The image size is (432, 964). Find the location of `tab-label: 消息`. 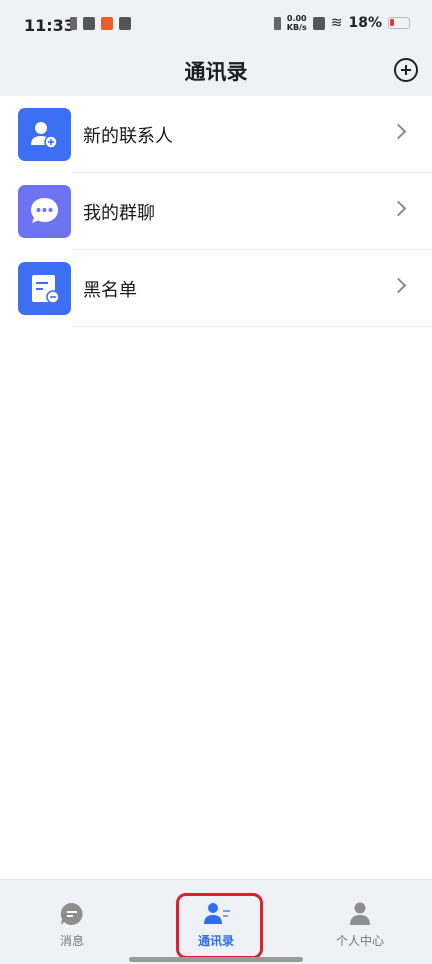

tab-label: 消息 is located at coordinates (71, 941).